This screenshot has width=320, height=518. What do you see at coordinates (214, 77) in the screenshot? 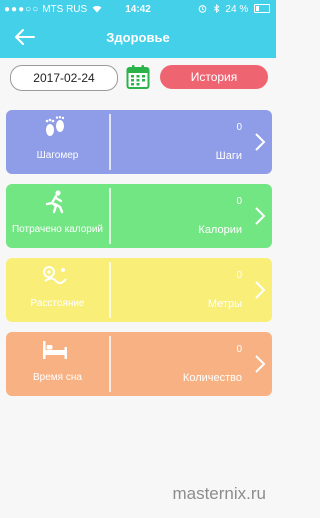
I see `history-button: История` at bounding box center [214, 77].